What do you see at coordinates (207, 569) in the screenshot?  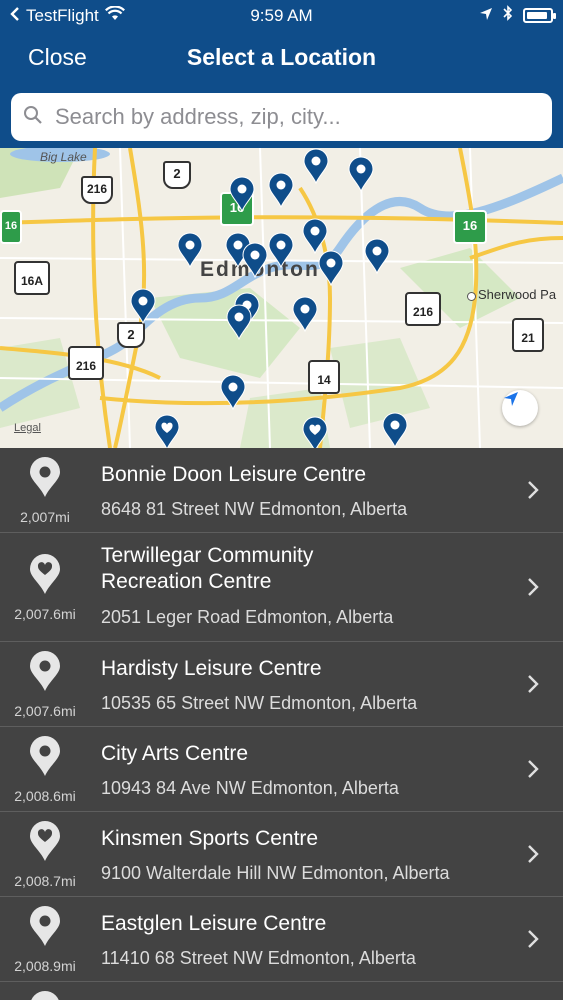 I see `location-name: Terwillegar Community Recreation Centre` at bounding box center [207, 569].